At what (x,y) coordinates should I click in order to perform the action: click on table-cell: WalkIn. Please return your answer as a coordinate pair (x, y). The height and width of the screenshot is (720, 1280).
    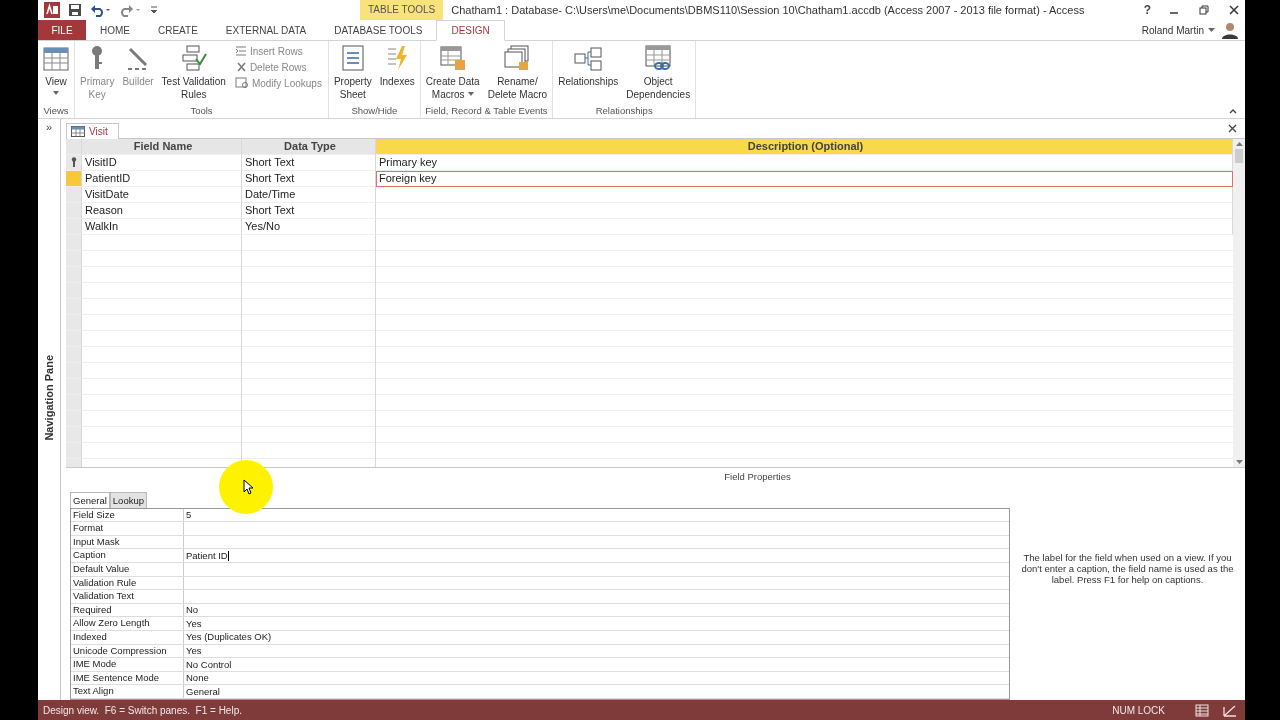
    Looking at the image, I should click on (162, 226).